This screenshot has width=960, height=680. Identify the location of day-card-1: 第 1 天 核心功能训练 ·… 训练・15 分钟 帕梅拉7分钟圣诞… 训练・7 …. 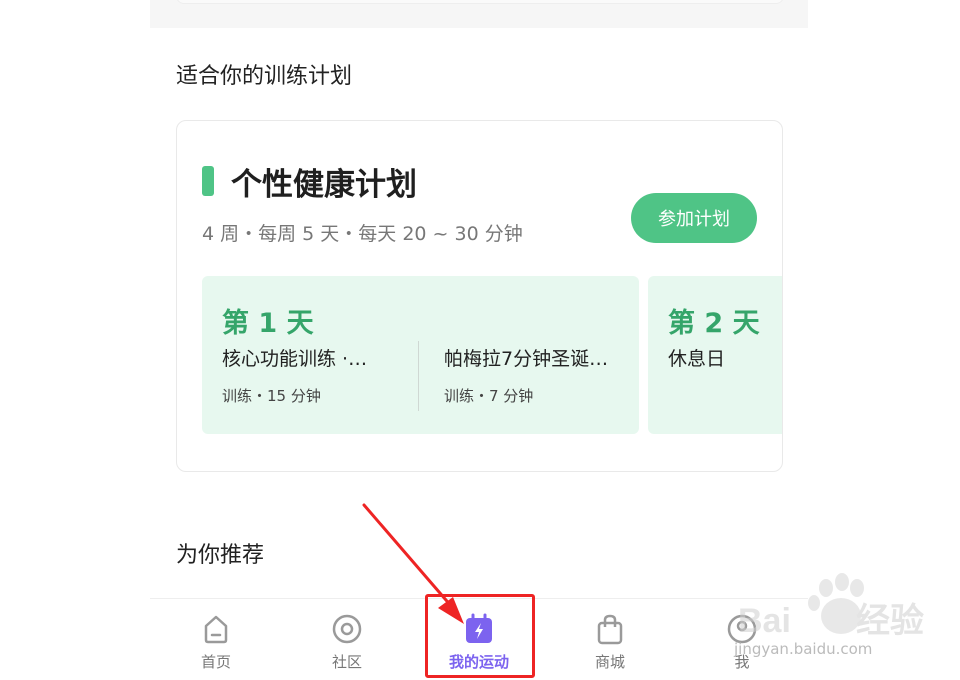
(420, 355).